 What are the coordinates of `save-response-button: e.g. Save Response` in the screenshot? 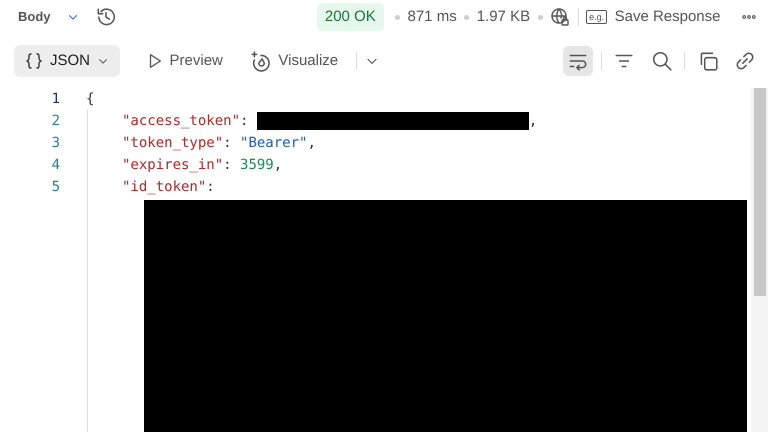 It's located at (653, 17).